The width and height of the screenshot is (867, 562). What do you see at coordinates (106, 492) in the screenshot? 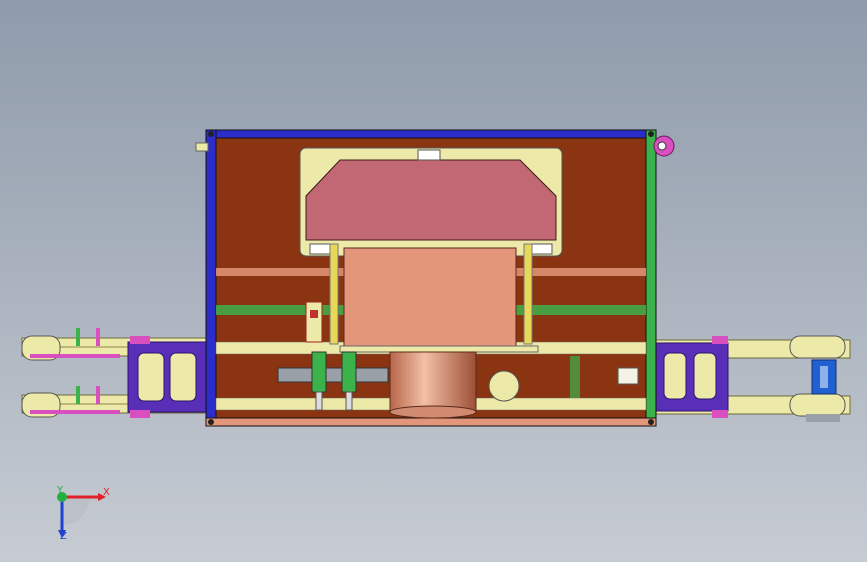
I see `x-axis-label: X` at bounding box center [106, 492].